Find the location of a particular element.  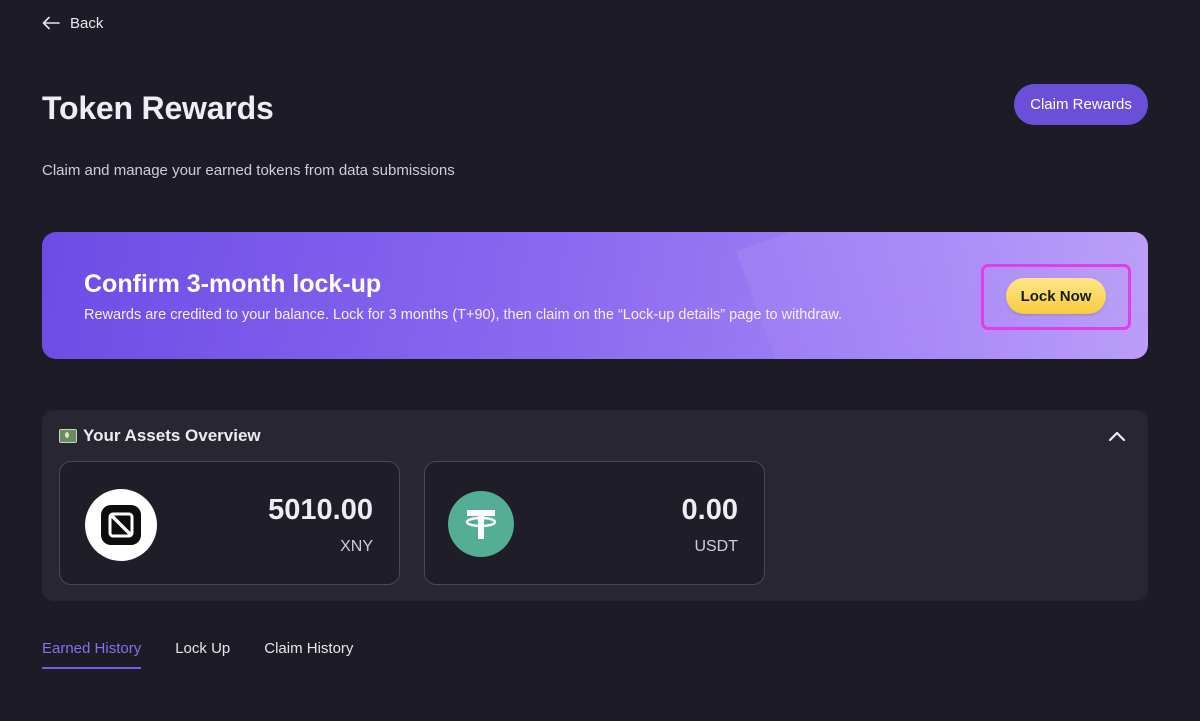

tether-logo-icon is located at coordinates (481, 524).